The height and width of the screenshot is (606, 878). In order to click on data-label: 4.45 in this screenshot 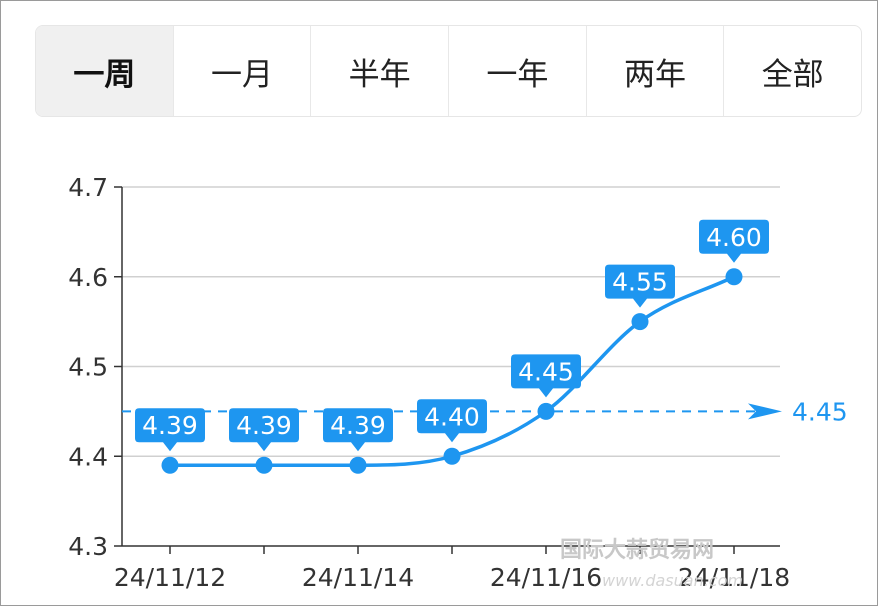, I will do `click(546, 371)`.